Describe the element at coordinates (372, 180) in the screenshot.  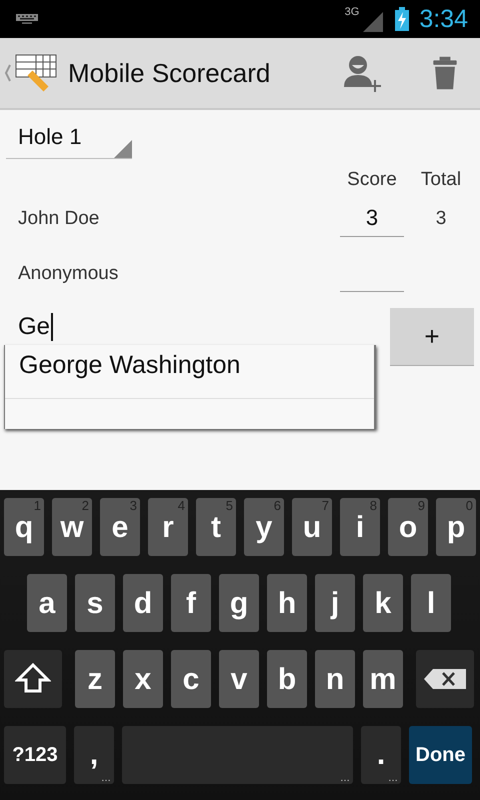
I see `column-header: Score` at that location.